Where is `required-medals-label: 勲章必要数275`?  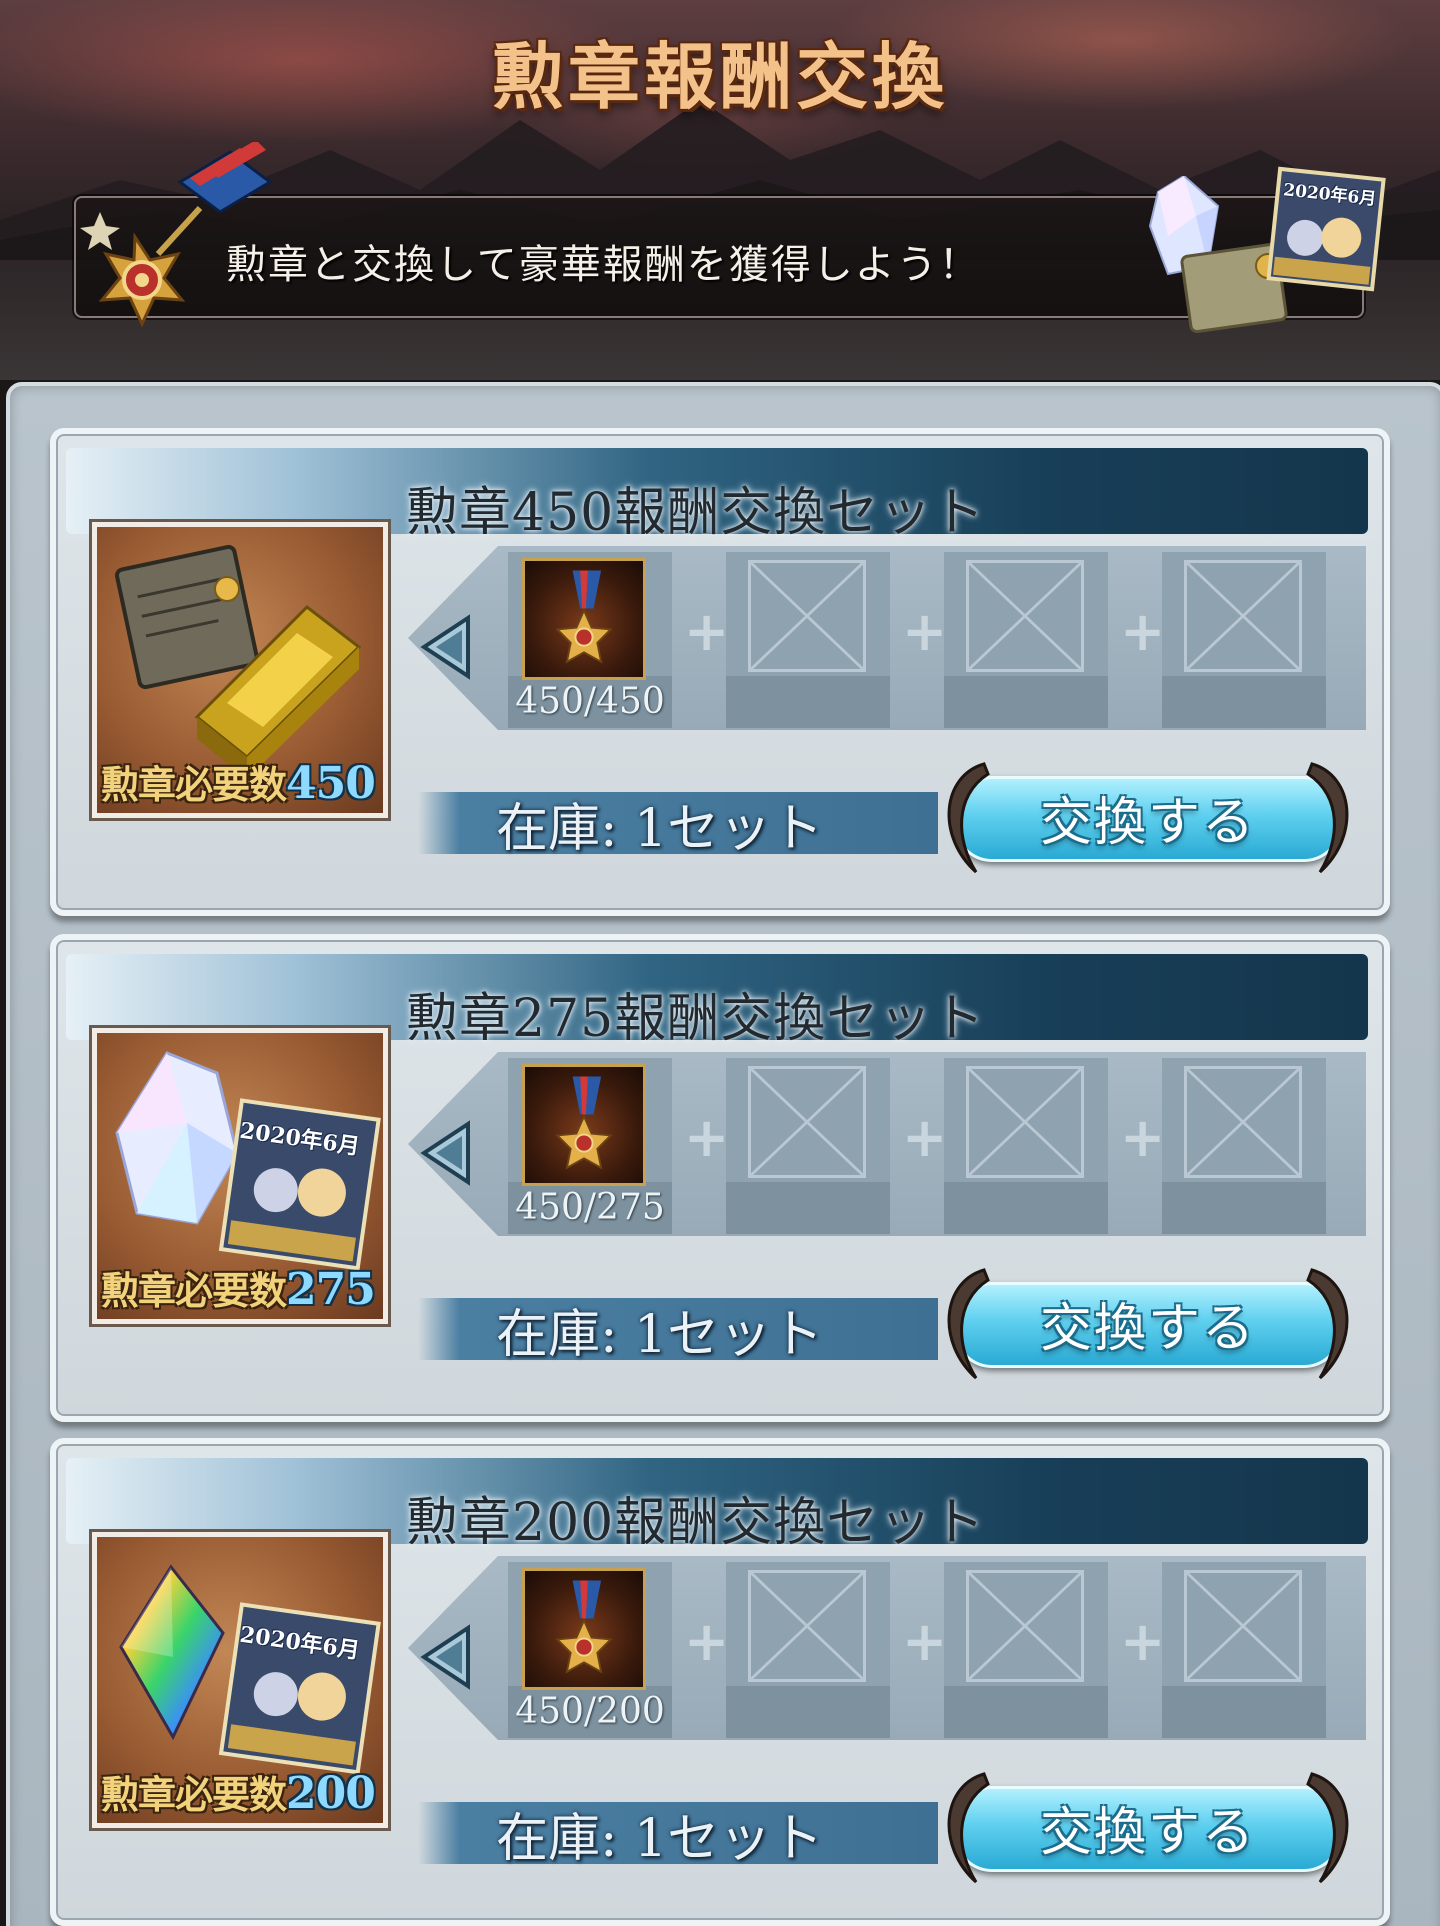
required-medals-label: 勲章必要数275 is located at coordinates (238, 1287).